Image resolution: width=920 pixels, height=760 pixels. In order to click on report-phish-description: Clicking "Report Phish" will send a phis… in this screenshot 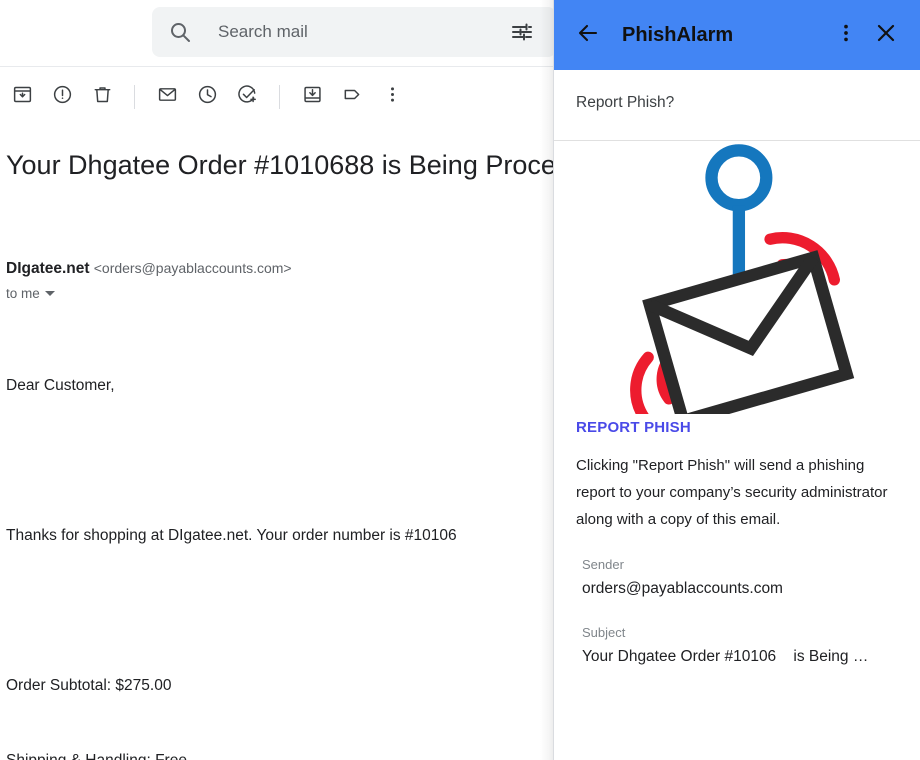, I will do `click(732, 492)`.